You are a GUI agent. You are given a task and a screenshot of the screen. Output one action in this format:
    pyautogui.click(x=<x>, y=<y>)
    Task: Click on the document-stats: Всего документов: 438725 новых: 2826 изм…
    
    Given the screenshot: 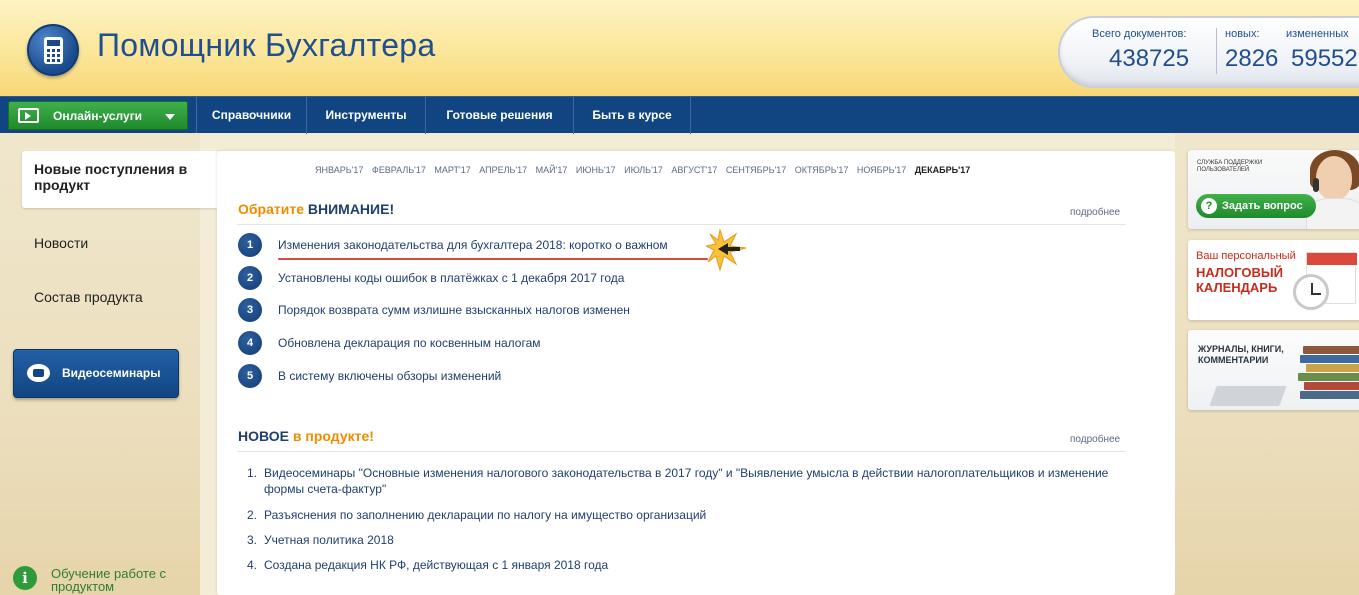 What is the action you would take?
    pyautogui.click(x=1208, y=52)
    